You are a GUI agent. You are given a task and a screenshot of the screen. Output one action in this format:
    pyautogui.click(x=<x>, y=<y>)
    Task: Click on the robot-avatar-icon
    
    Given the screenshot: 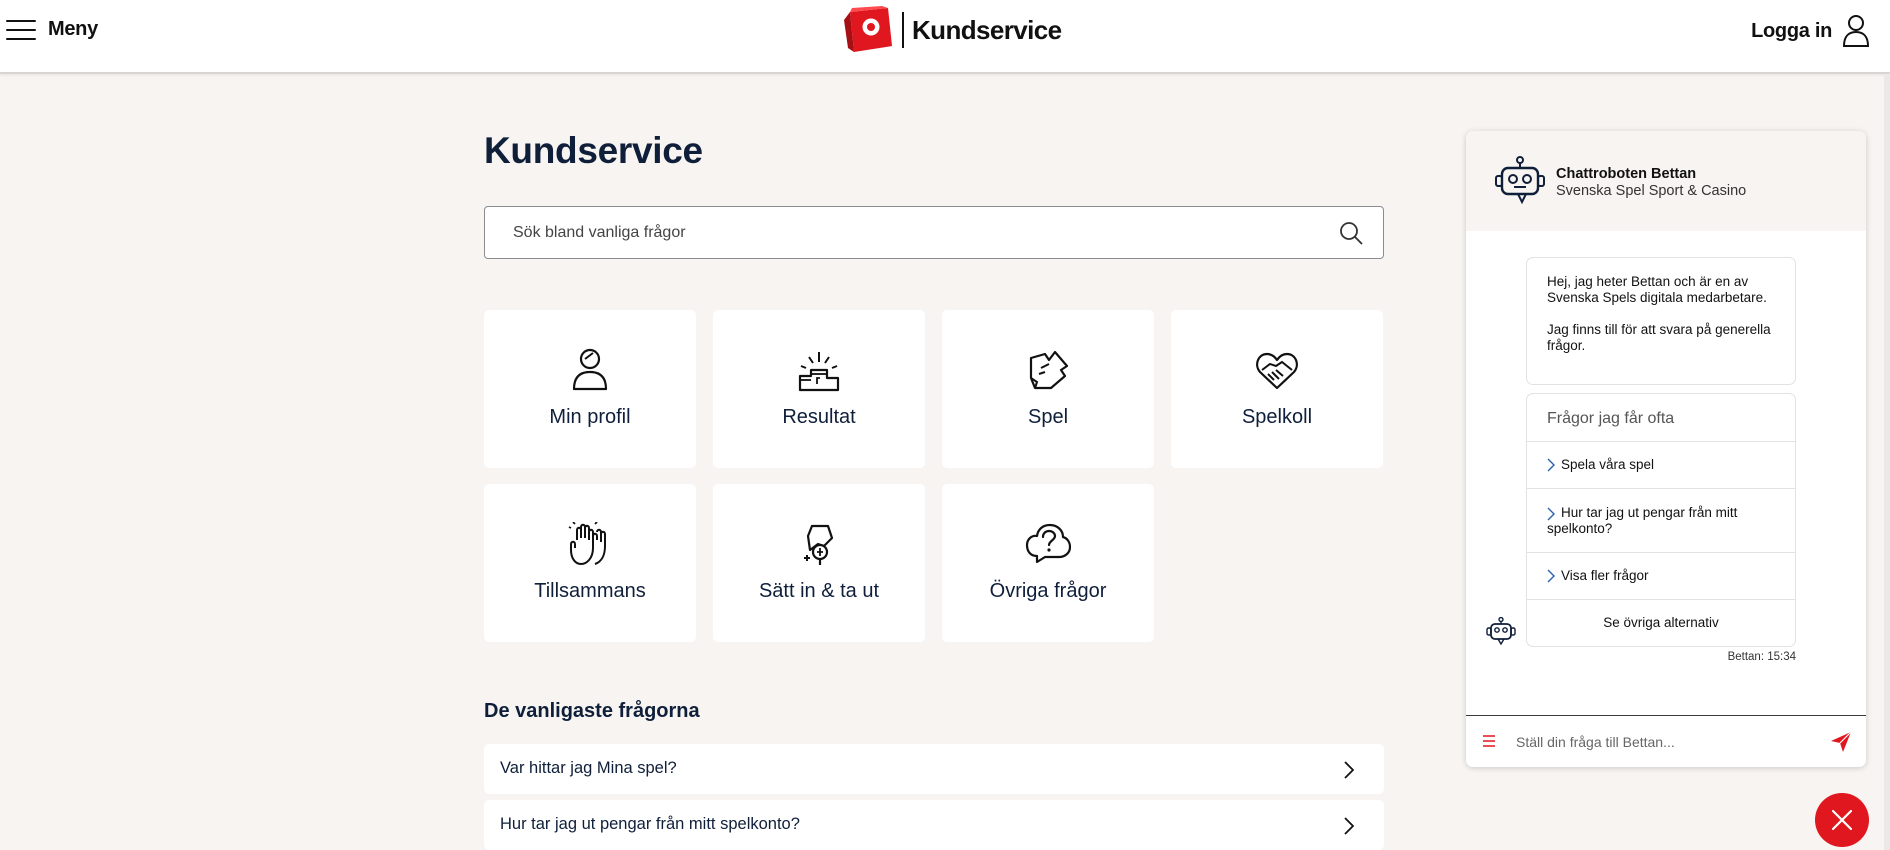 What is the action you would take?
    pyautogui.click(x=1501, y=631)
    